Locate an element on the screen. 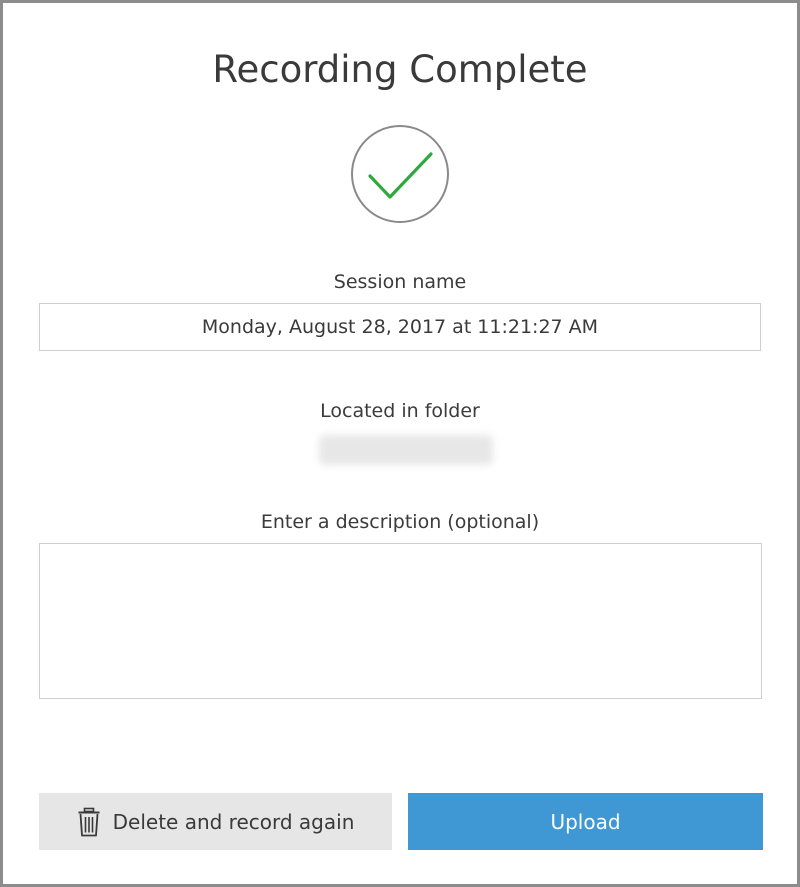 The width and height of the screenshot is (800, 887). trash-icon is located at coordinates (89, 822).